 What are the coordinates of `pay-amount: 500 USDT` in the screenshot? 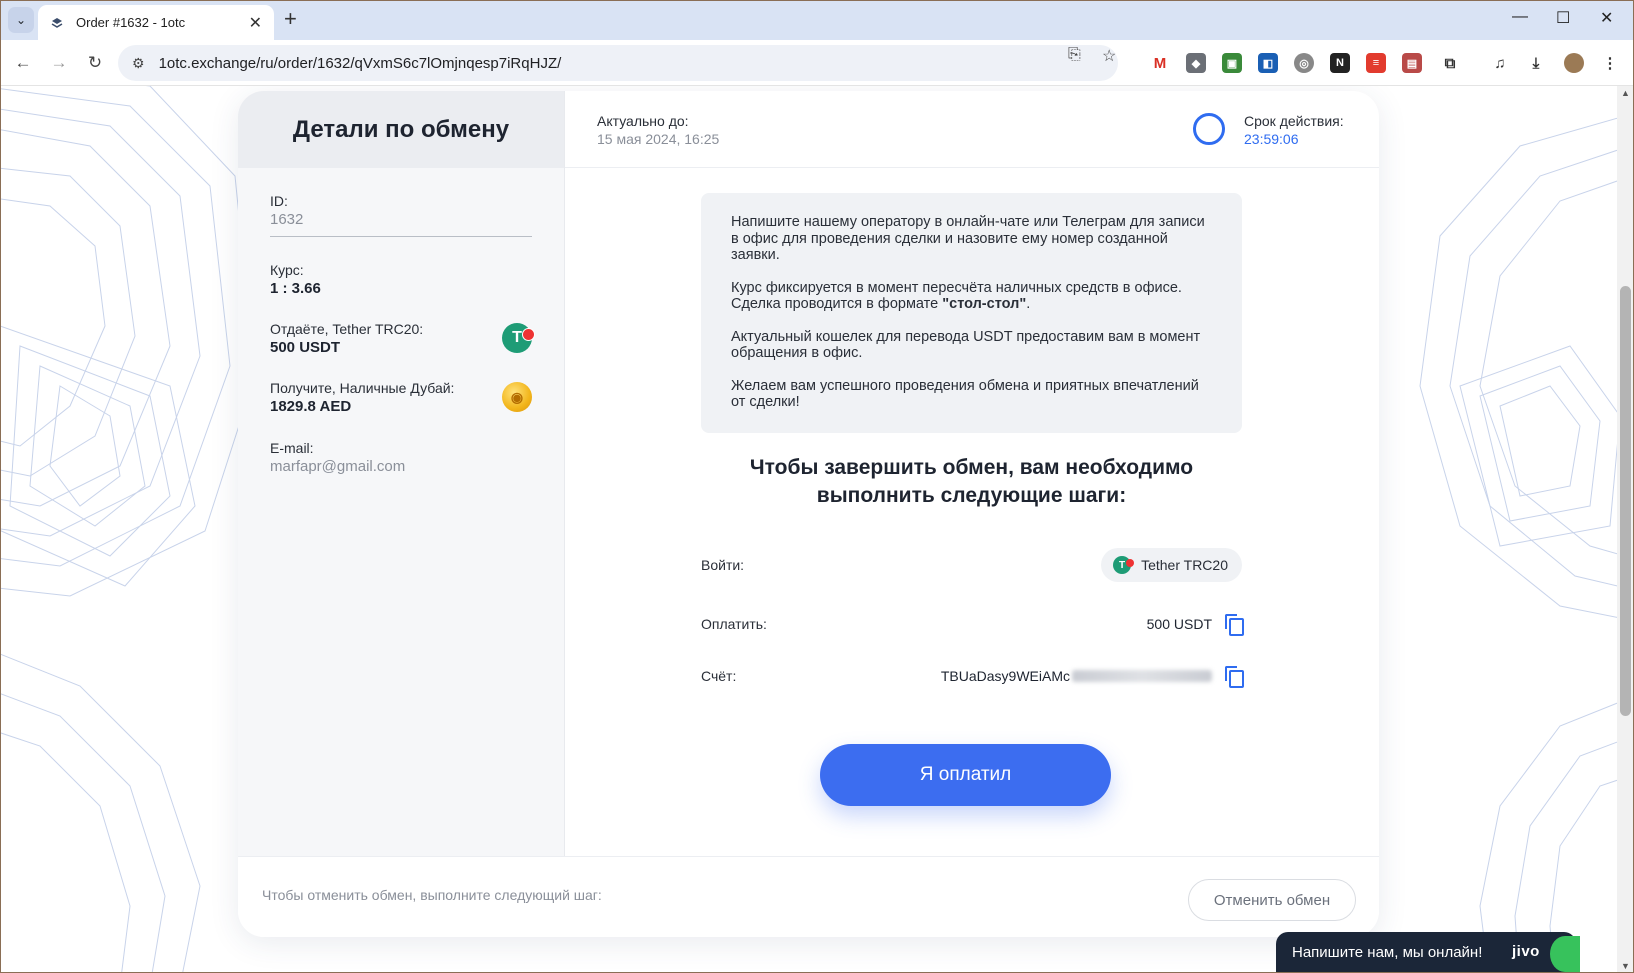 It's located at (1179, 624).